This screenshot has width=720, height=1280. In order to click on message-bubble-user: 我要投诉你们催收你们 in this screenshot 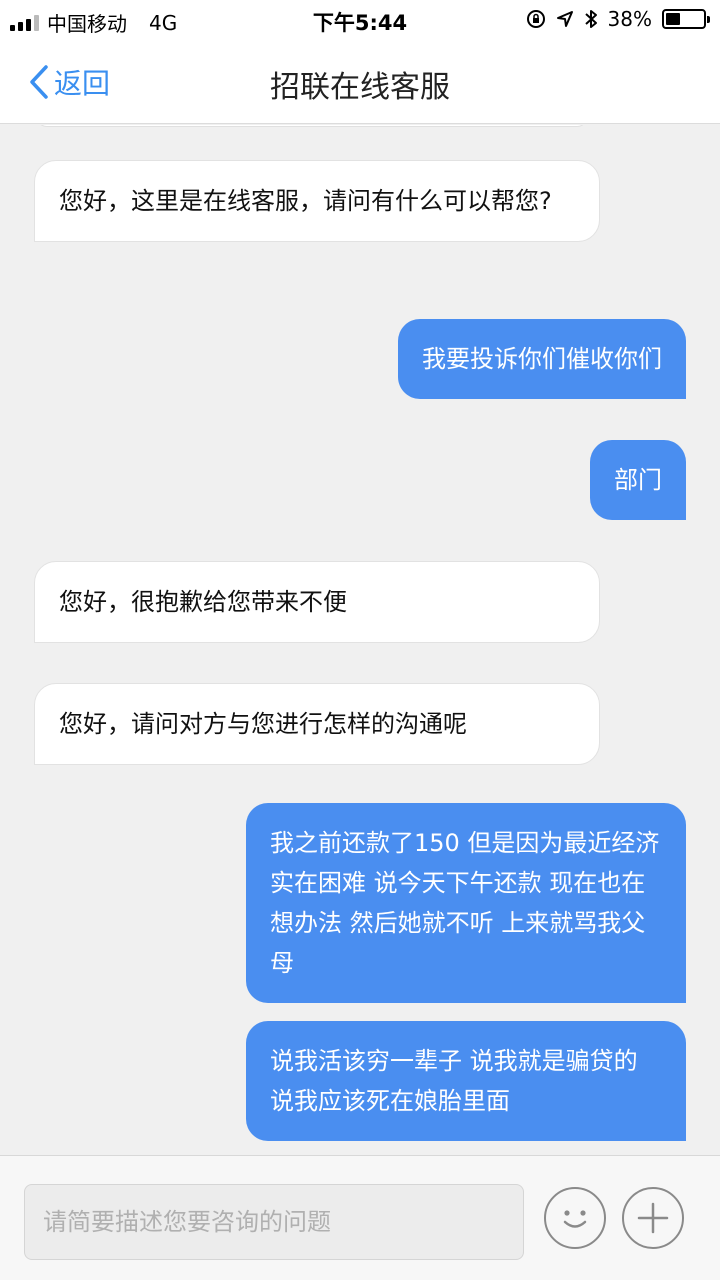, I will do `click(542, 359)`.